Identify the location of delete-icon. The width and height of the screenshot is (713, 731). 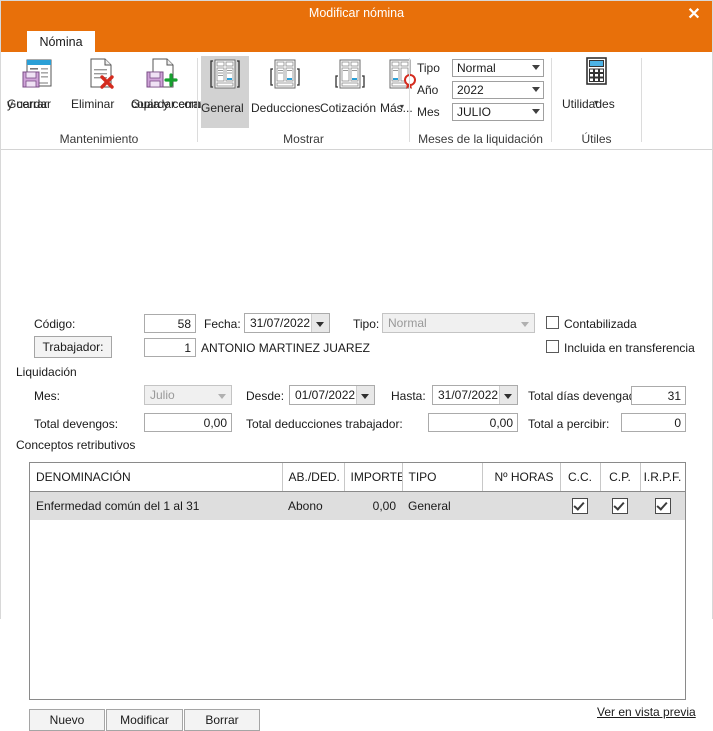
(100, 75).